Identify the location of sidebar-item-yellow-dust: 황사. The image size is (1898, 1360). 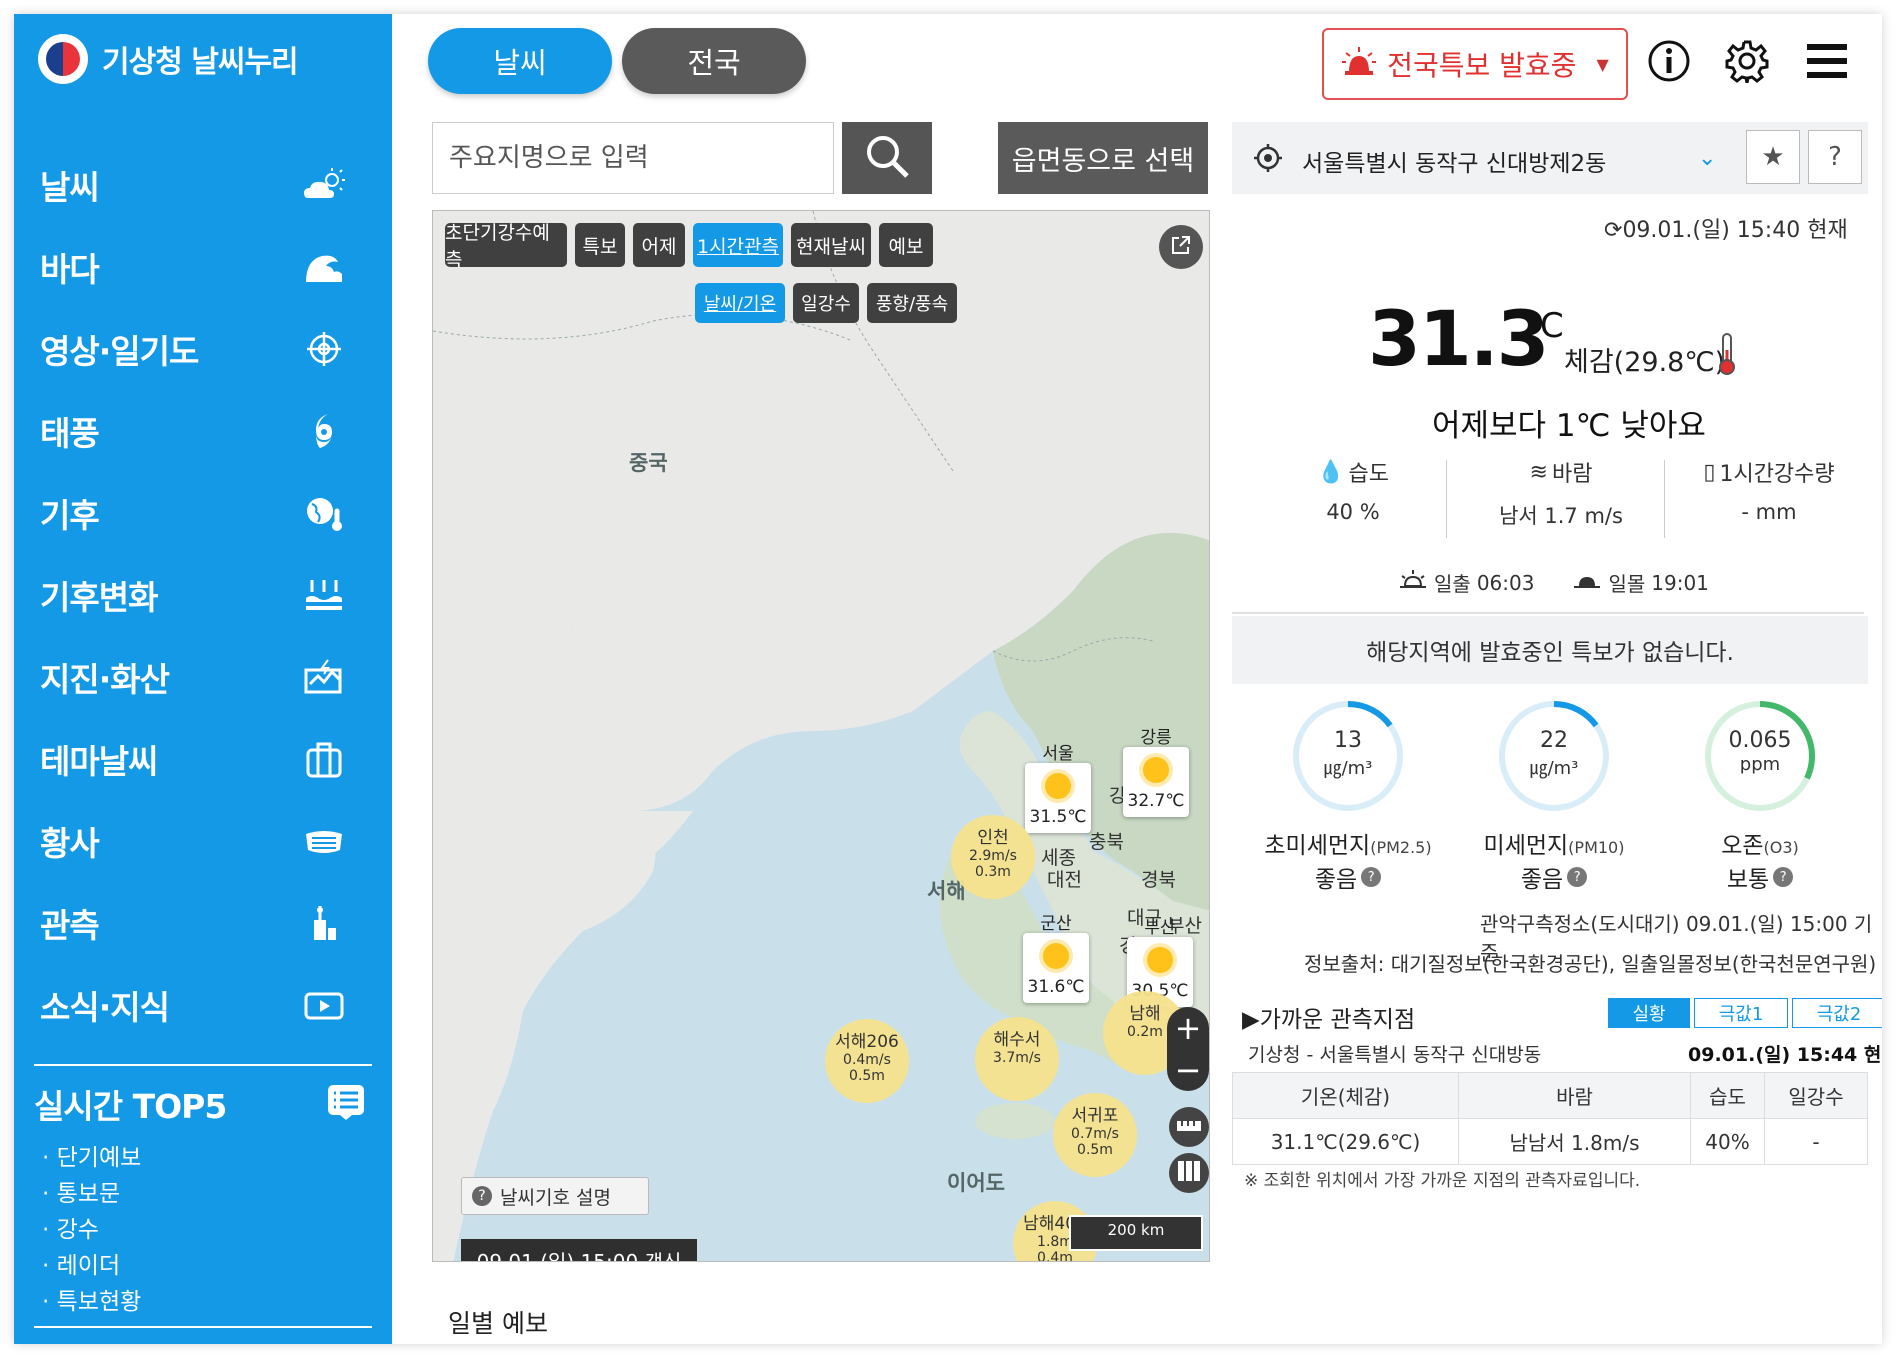
(203, 841).